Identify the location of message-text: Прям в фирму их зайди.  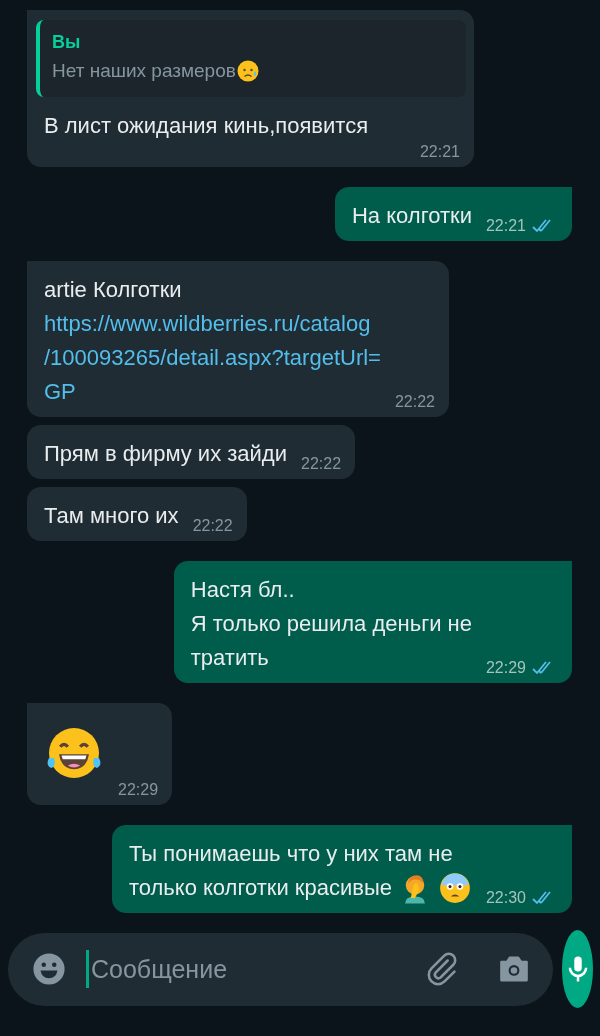
(165, 454).